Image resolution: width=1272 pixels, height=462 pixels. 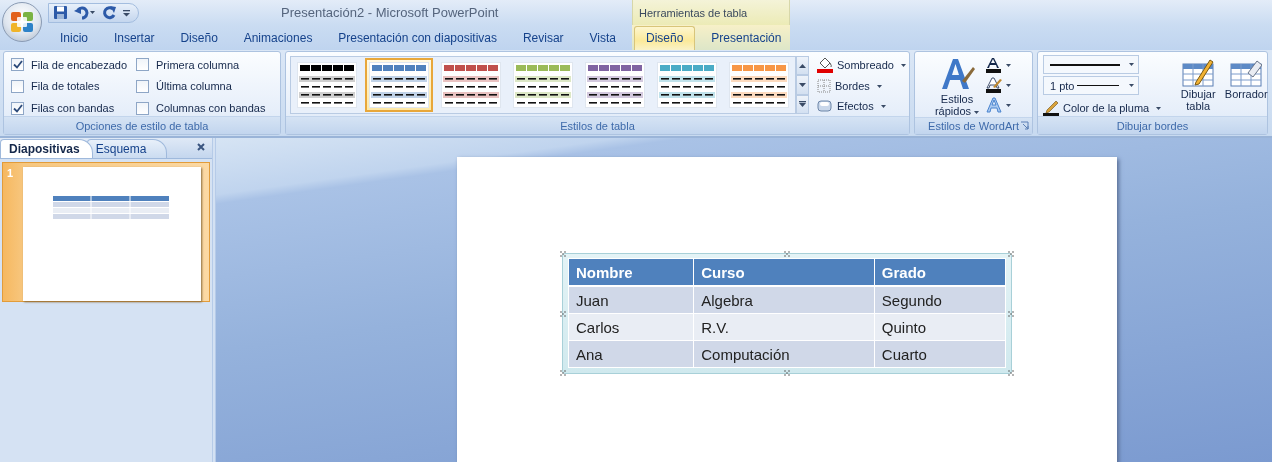 What do you see at coordinates (73, 108) in the screenshot?
I see `checkbox-option: Filas con bandas` at bounding box center [73, 108].